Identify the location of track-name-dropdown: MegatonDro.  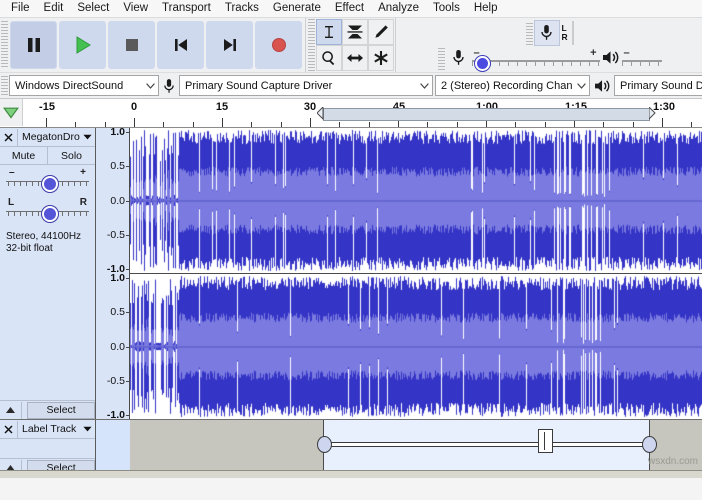
(56, 137).